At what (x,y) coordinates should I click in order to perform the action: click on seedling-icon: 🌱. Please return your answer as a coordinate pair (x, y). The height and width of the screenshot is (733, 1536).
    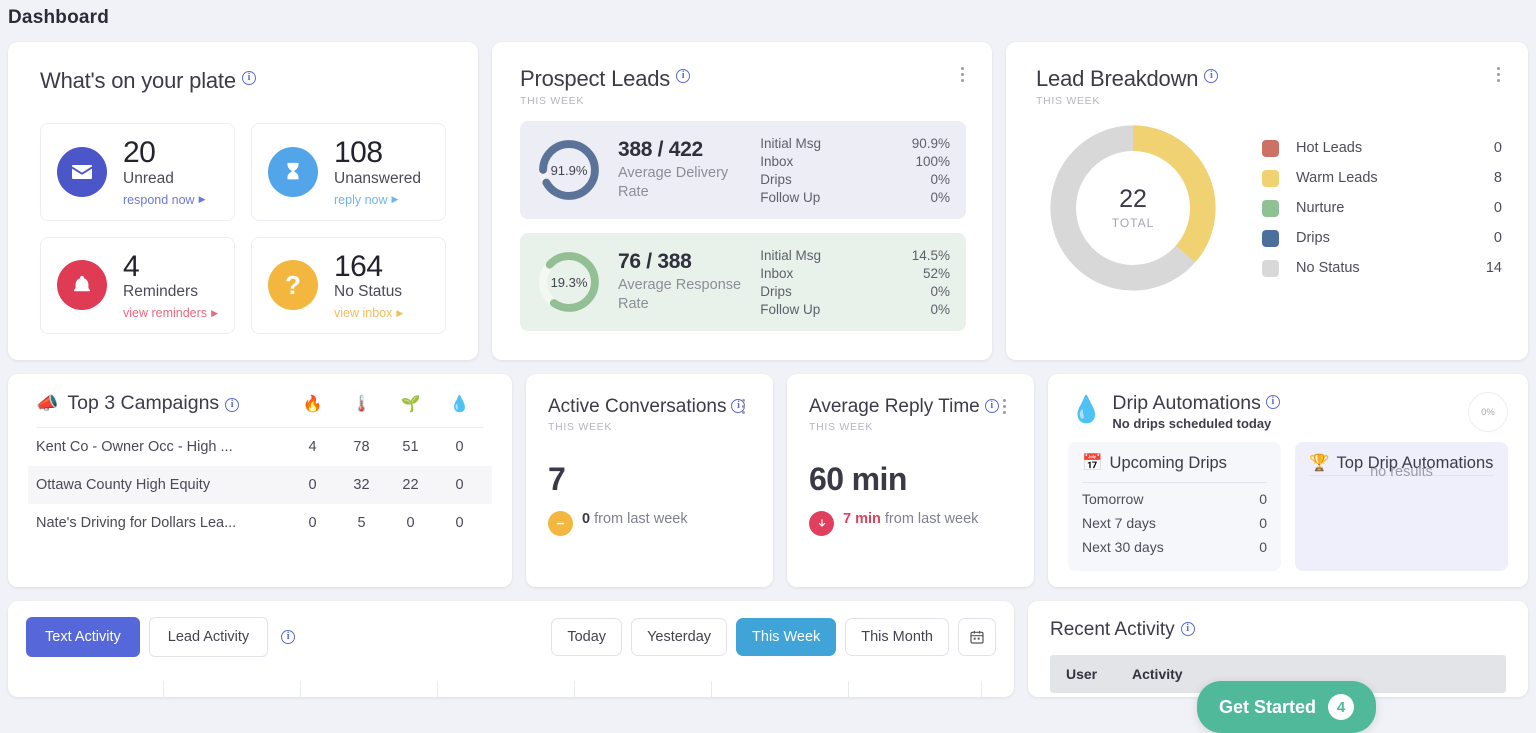
    Looking at the image, I should click on (410, 404).